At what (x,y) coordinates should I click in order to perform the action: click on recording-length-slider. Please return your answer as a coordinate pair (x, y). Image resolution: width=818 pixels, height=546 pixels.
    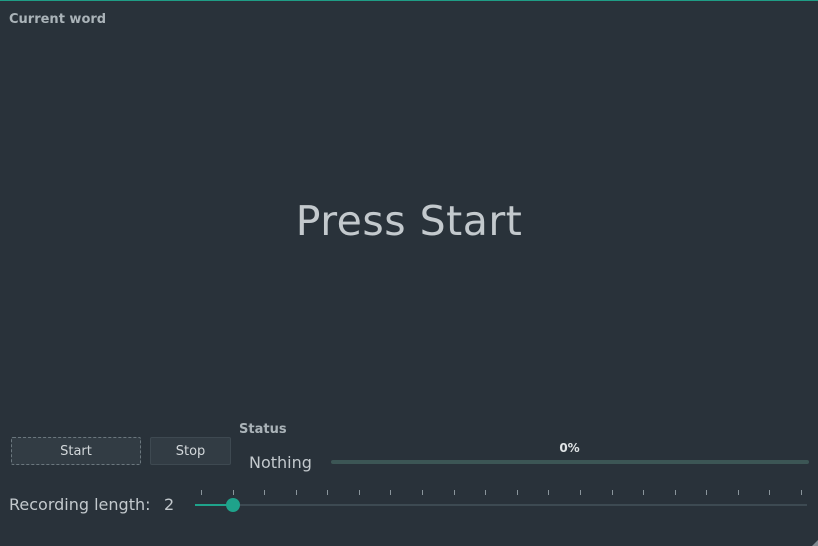
    Looking at the image, I should click on (502, 502).